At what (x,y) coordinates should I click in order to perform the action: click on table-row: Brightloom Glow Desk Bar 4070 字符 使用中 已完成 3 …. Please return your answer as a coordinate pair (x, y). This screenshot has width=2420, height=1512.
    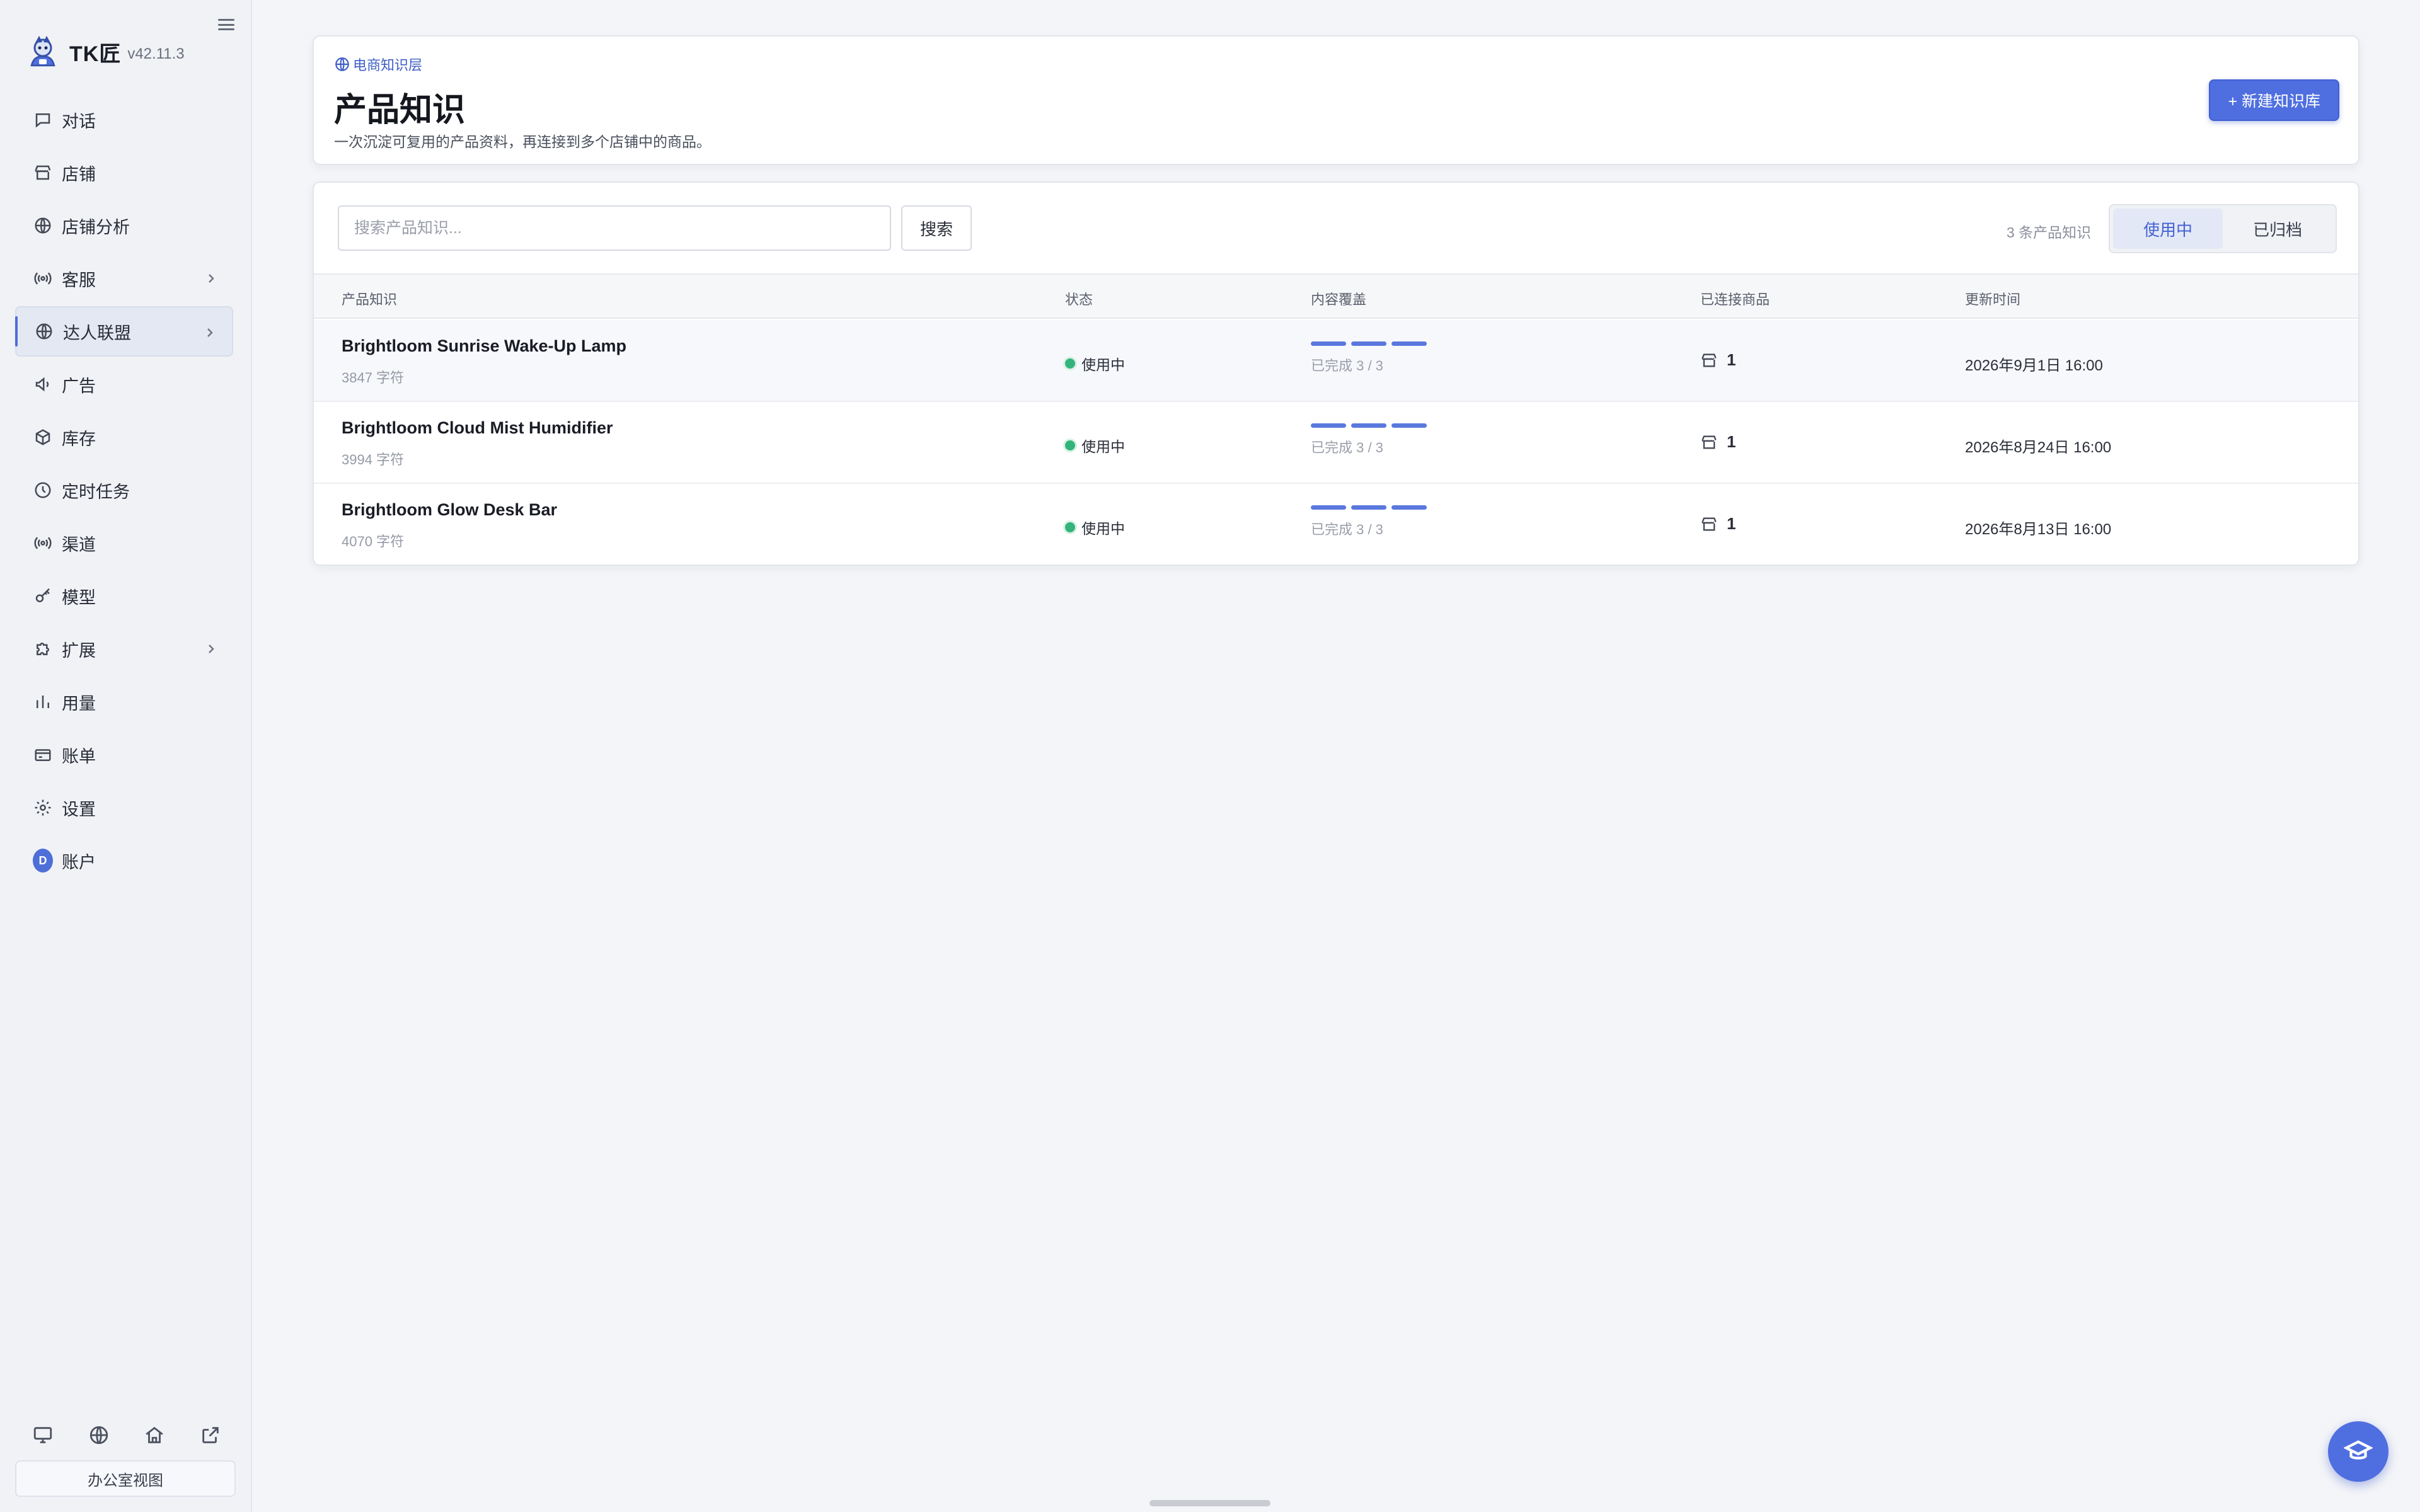
    Looking at the image, I should click on (1336, 524).